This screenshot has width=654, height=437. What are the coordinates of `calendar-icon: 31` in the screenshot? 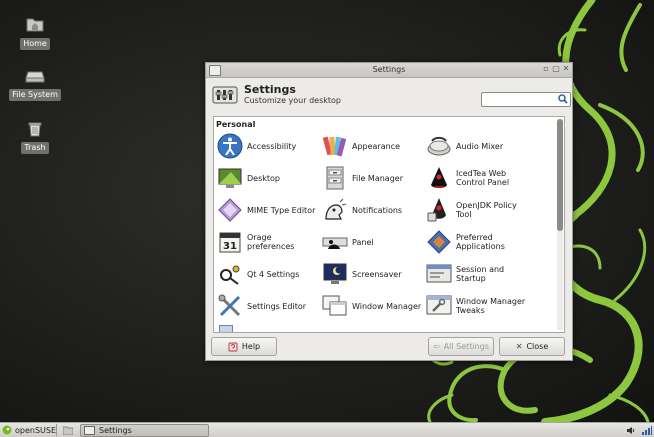 It's located at (230, 242).